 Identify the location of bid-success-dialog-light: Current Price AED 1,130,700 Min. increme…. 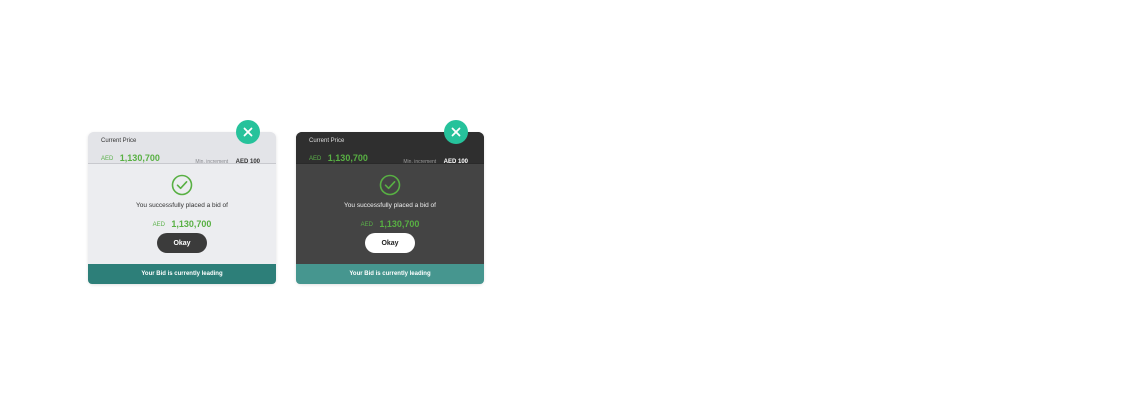
(182, 202).